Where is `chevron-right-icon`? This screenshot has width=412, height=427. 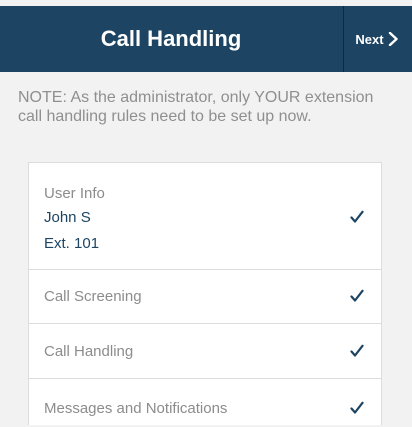
chevron-right-icon is located at coordinates (394, 39).